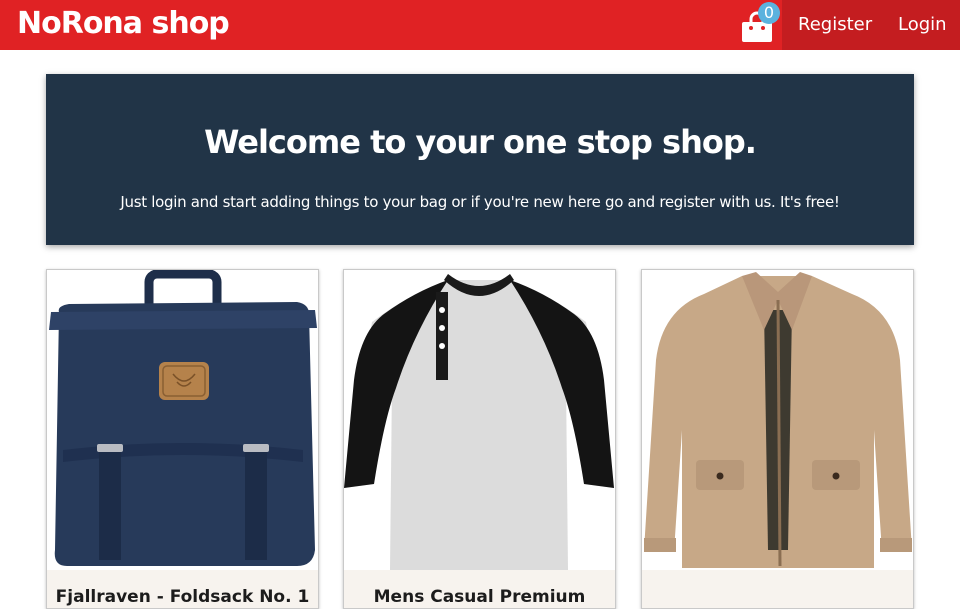 This screenshot has height=609, width=960. I want to click on product-card-footer, so click(777, 589).